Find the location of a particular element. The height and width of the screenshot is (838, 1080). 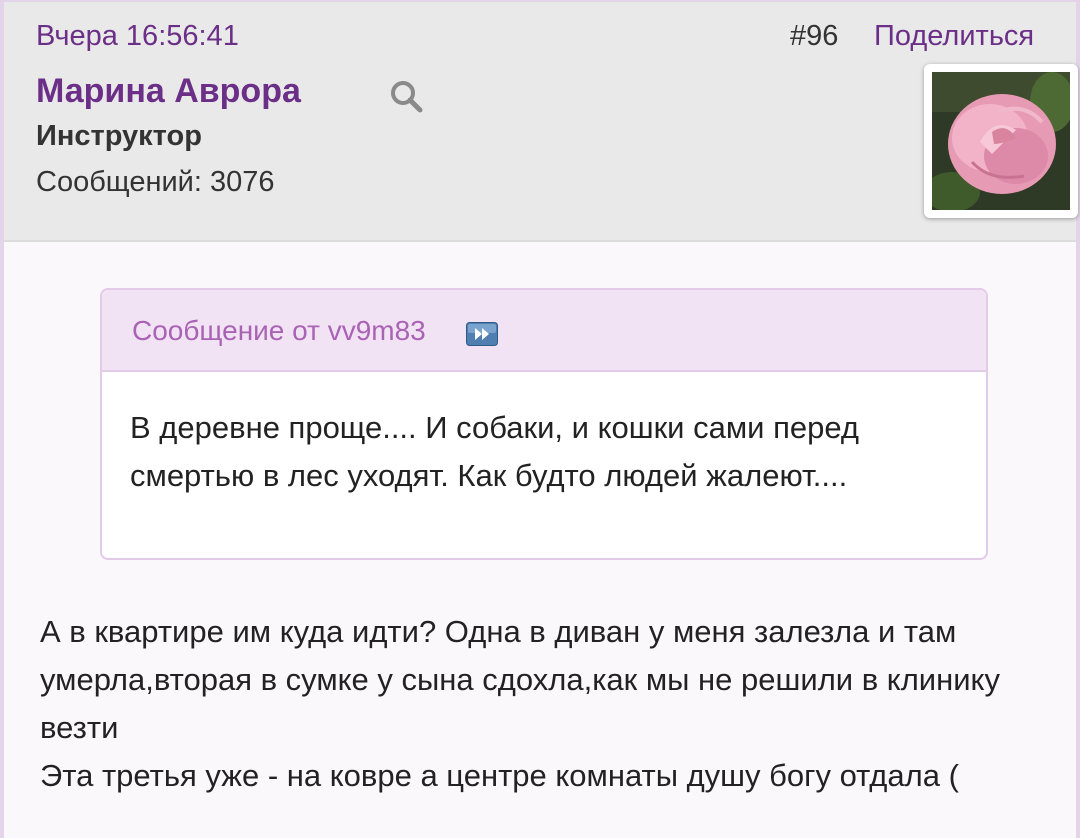

post-timestamp: Вчера 16:56:41 is located at coordinates (137, 36).